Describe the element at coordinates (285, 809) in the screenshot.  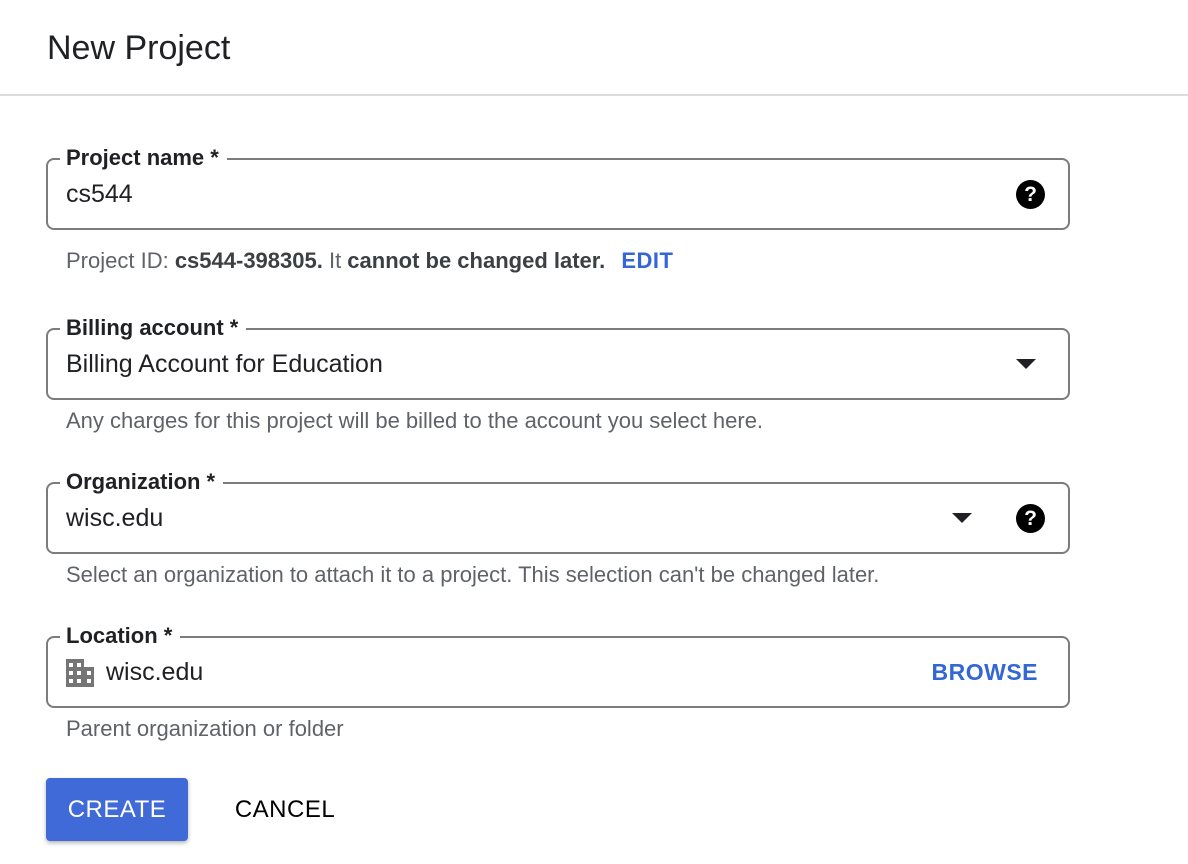
I see `cancel-button: CANCEL` at that location.